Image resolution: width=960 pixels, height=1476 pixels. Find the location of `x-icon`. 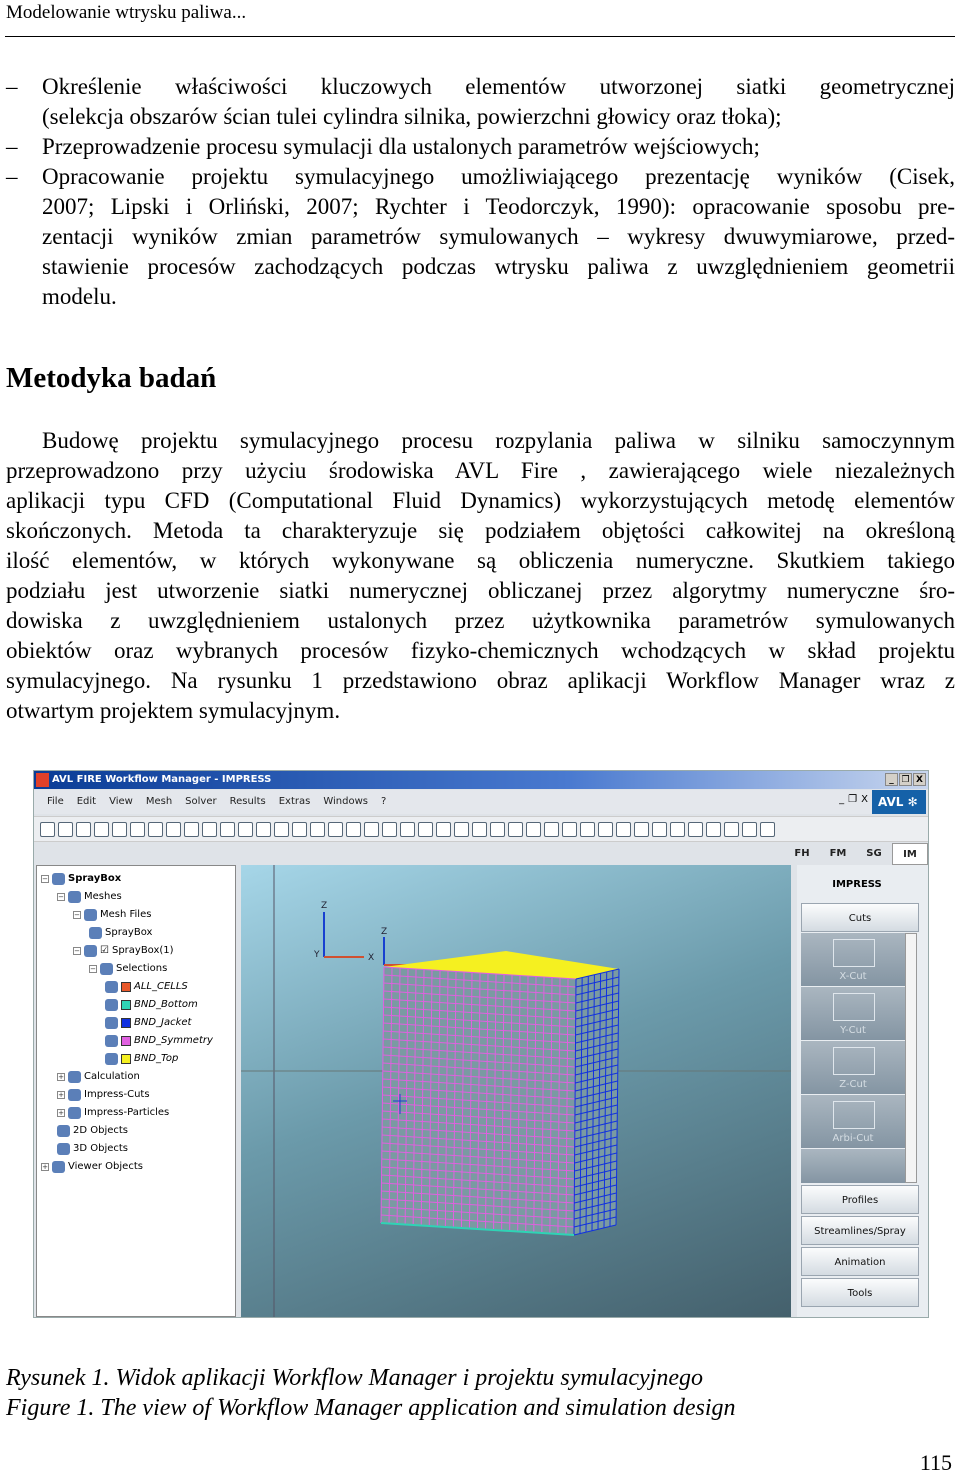

x-icon is located at coordinates (677, 829).